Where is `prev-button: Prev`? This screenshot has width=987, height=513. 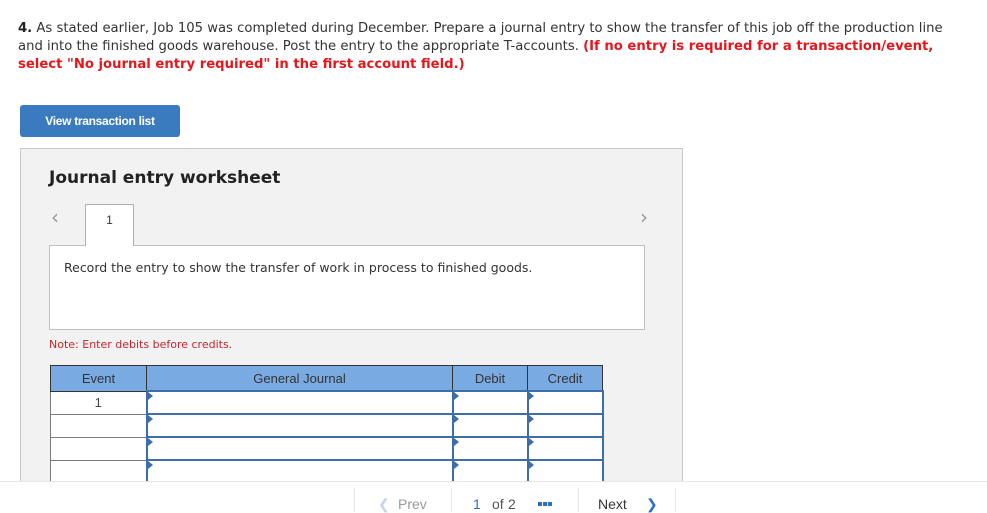
prev-button: Prev is located at coordinates (412, 504).